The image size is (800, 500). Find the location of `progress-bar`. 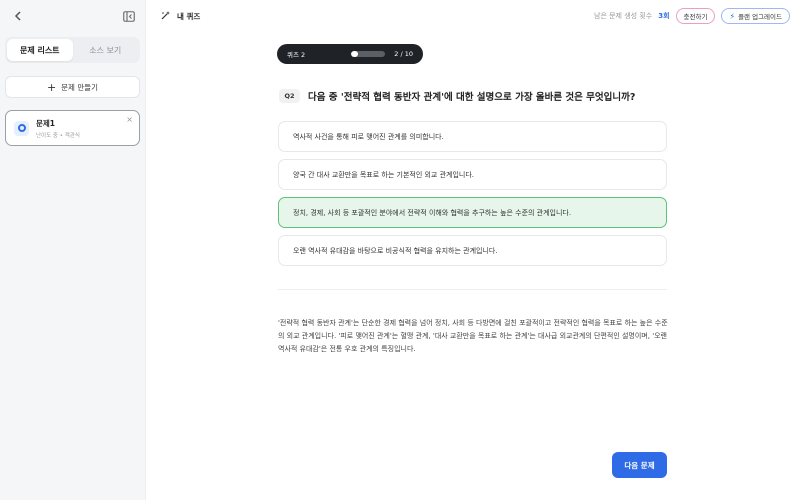

progress-bar is located at coordinates (368, 54).